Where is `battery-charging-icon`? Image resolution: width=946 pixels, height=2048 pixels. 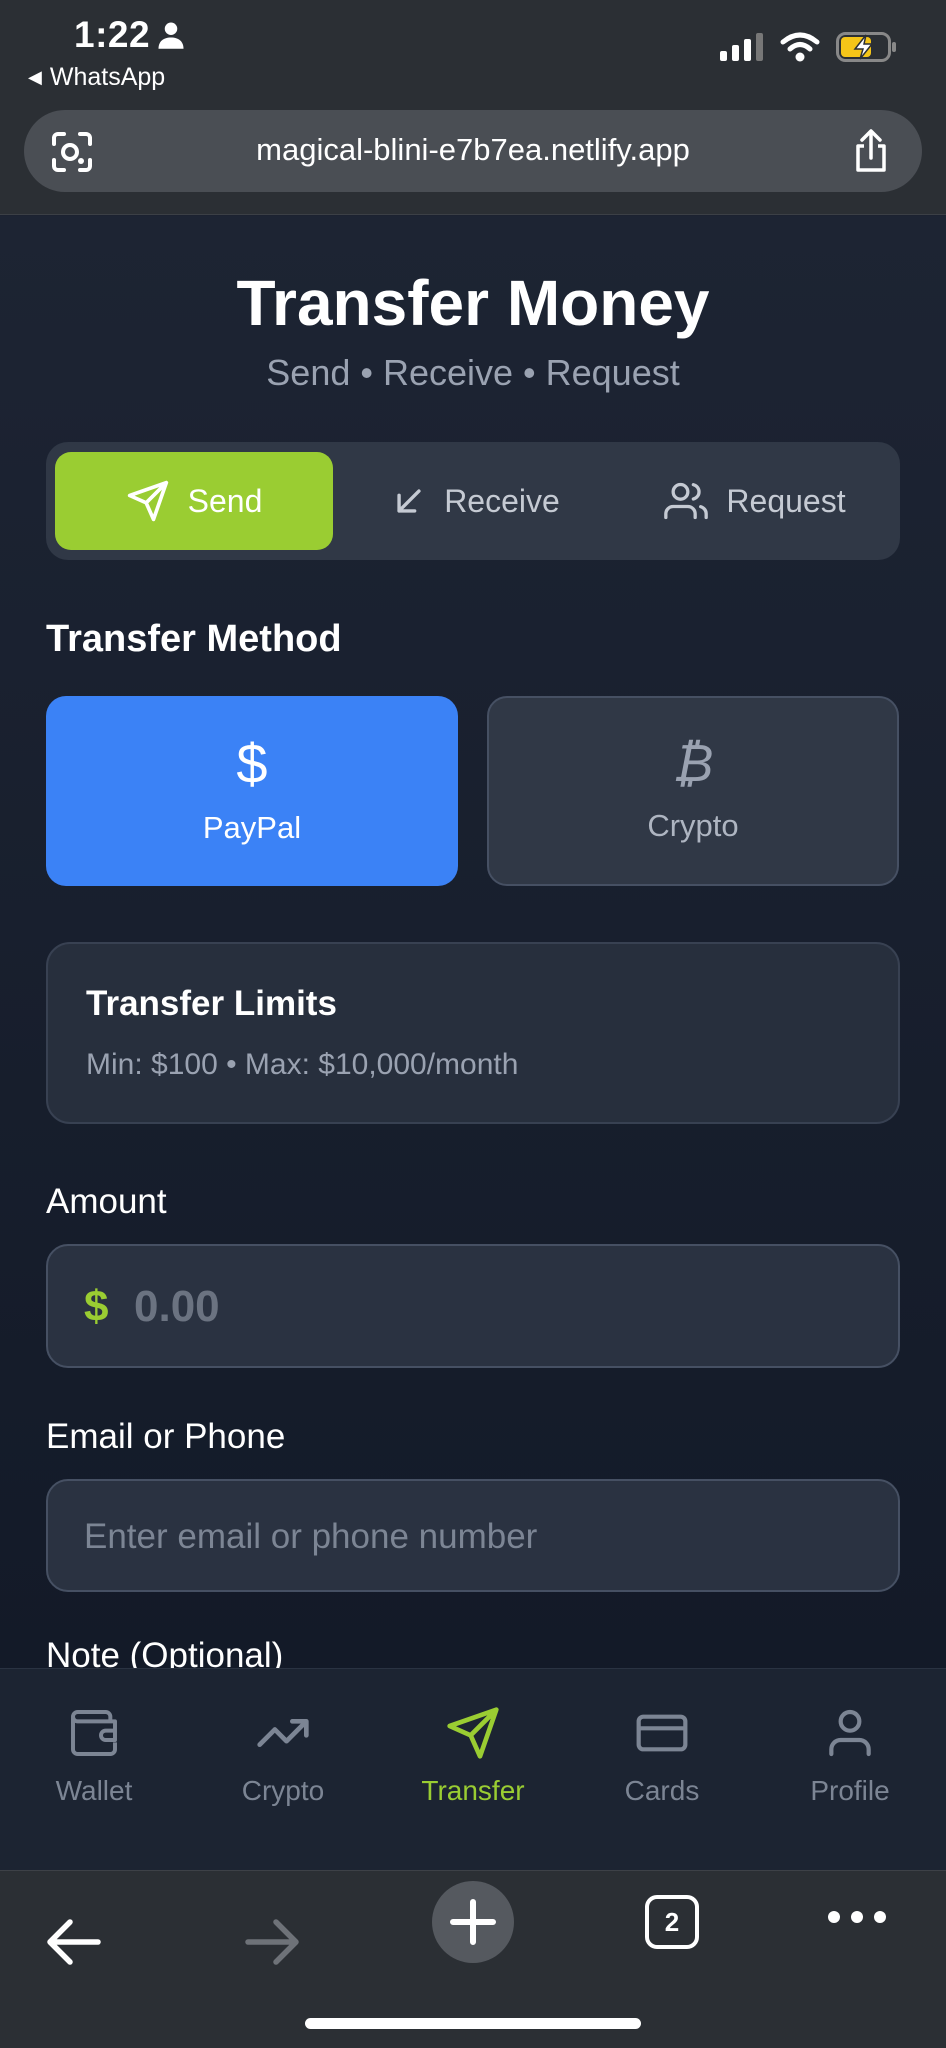
battery-charging-icon is located at coordinates (866, 47).